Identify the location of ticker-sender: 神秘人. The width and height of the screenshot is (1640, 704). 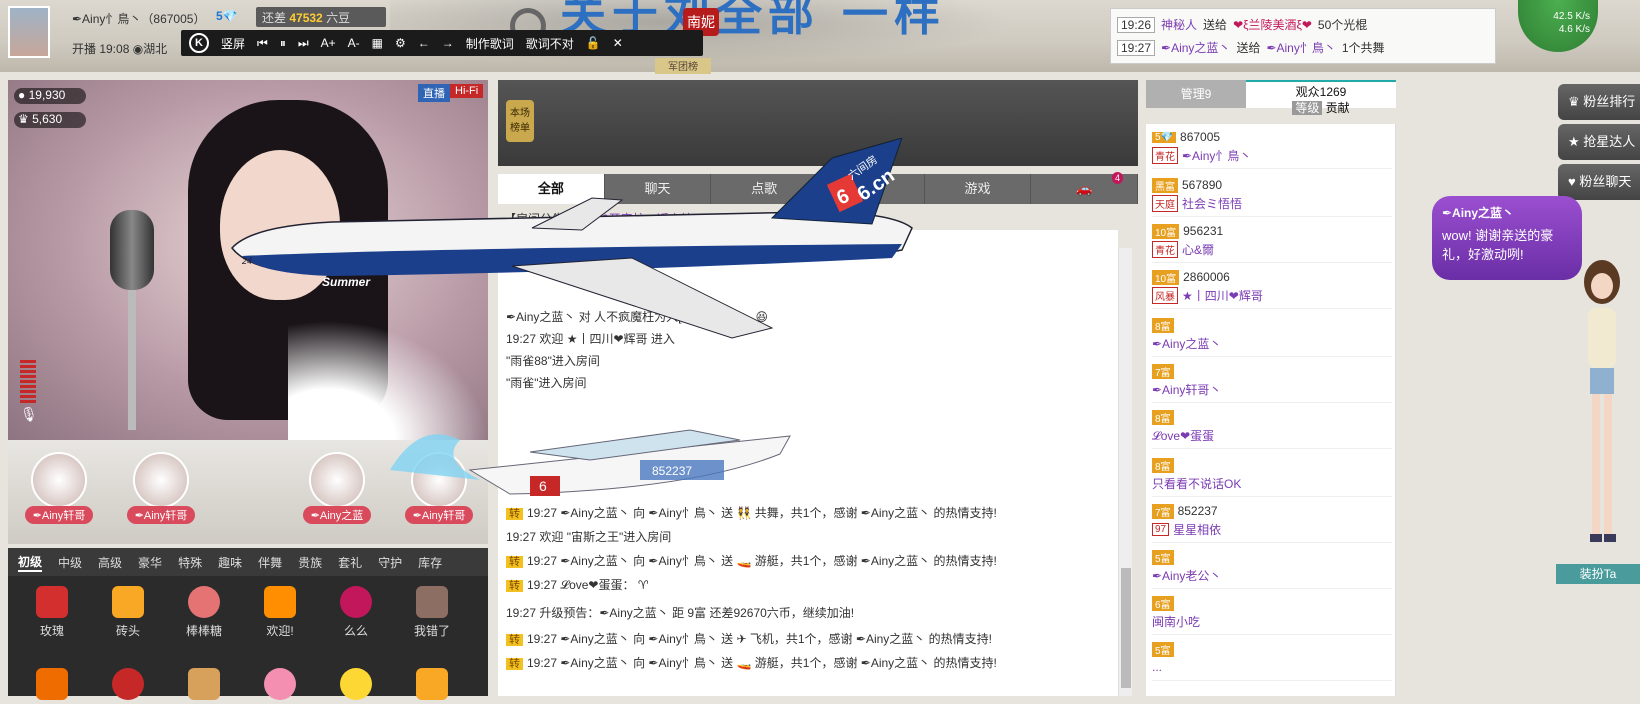
(1179, 24).